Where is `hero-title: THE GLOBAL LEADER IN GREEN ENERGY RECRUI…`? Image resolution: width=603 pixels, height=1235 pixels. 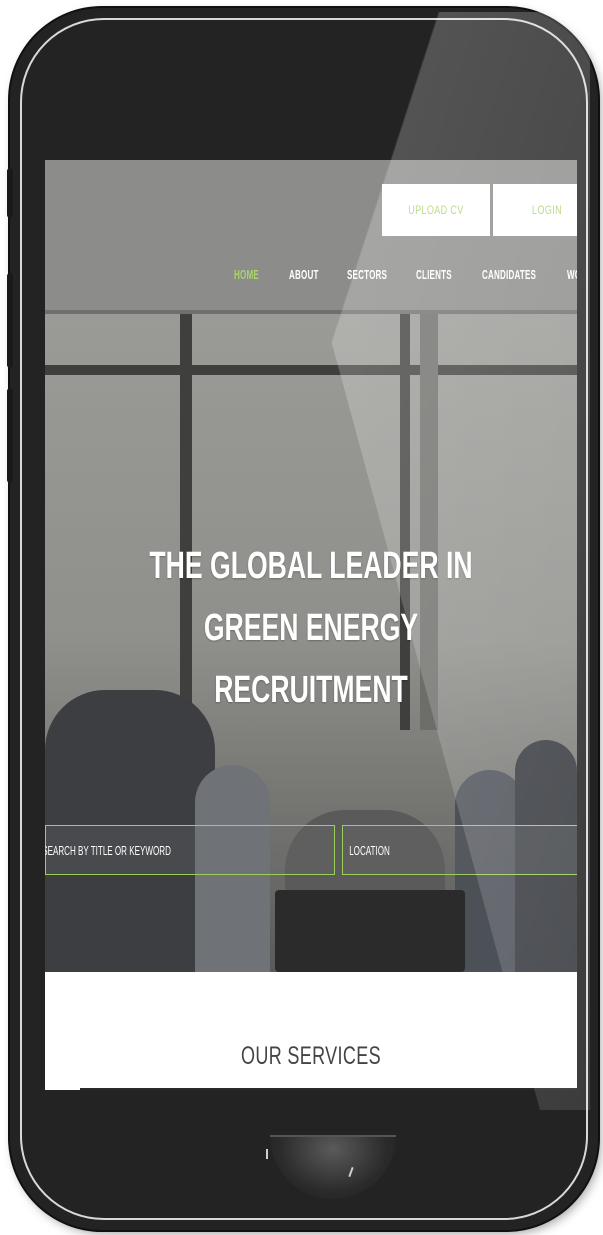
hero-title: THE GLOBAL LEADER IN GREEN ENERGY RECRUI… is located at coordinates (311, 628).